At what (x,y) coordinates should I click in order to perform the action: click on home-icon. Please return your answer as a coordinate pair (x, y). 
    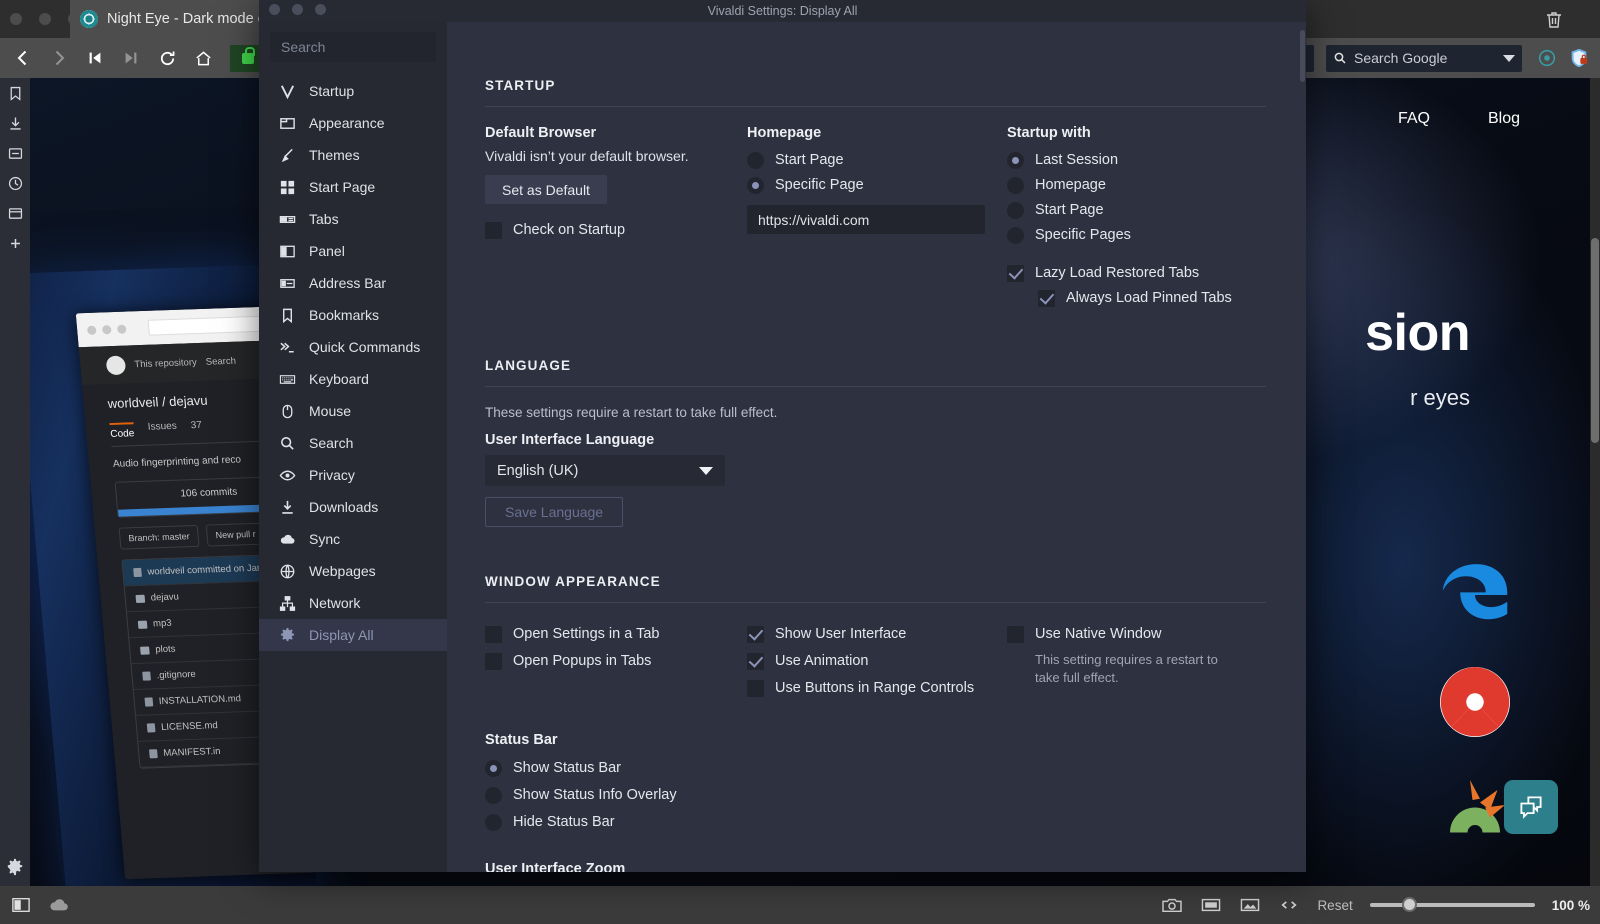
    Looking at the image, I should click on (203, 58).